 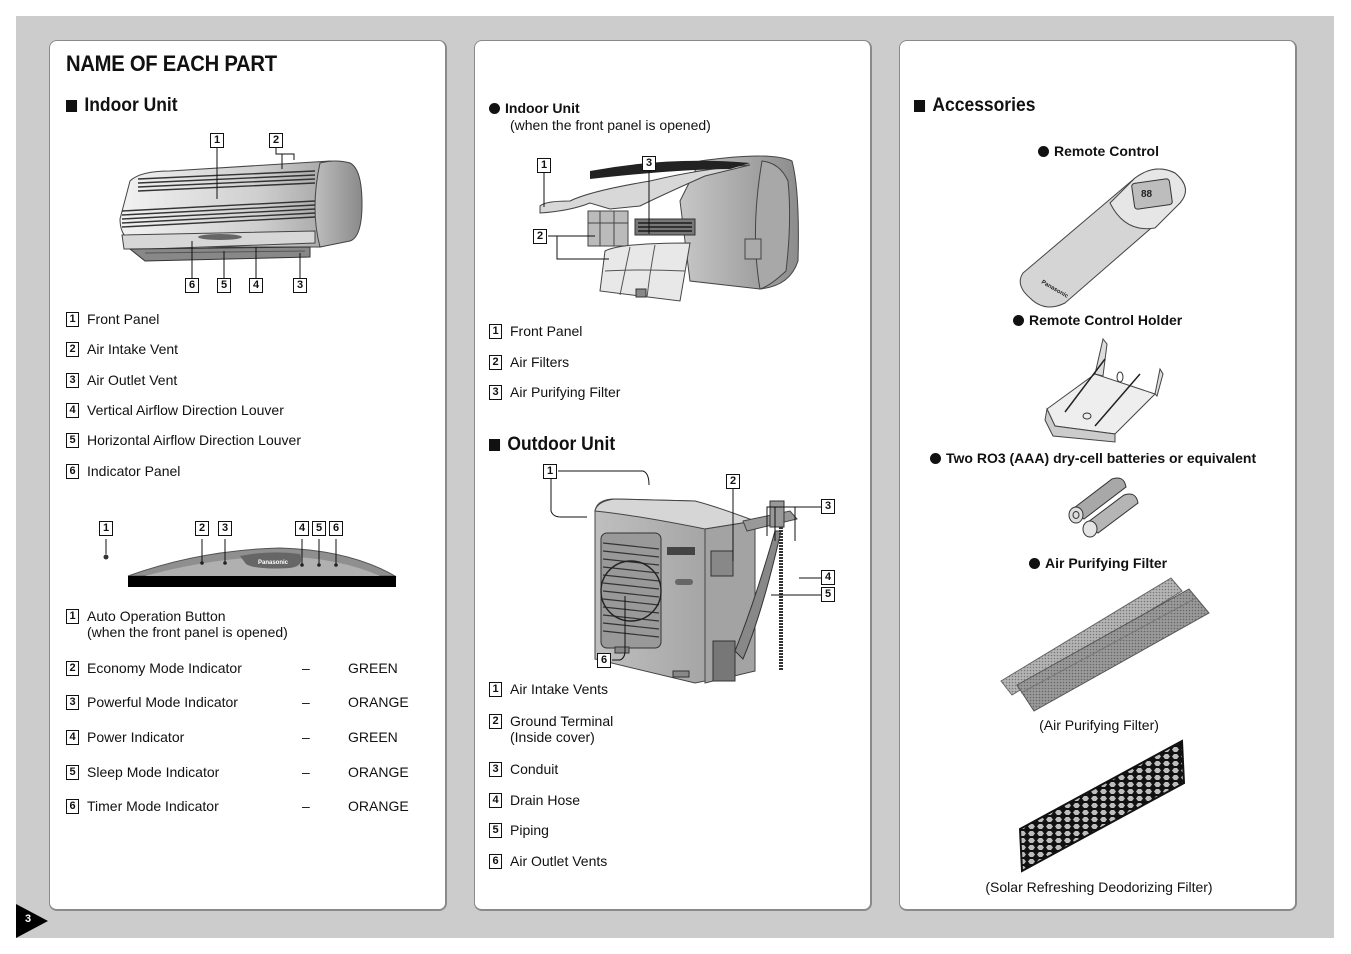 What do you see at coordinates (1105, 644) in the screenshot?
I see `air-purifying-filter-illustration` at bounding box center [1105, 644].